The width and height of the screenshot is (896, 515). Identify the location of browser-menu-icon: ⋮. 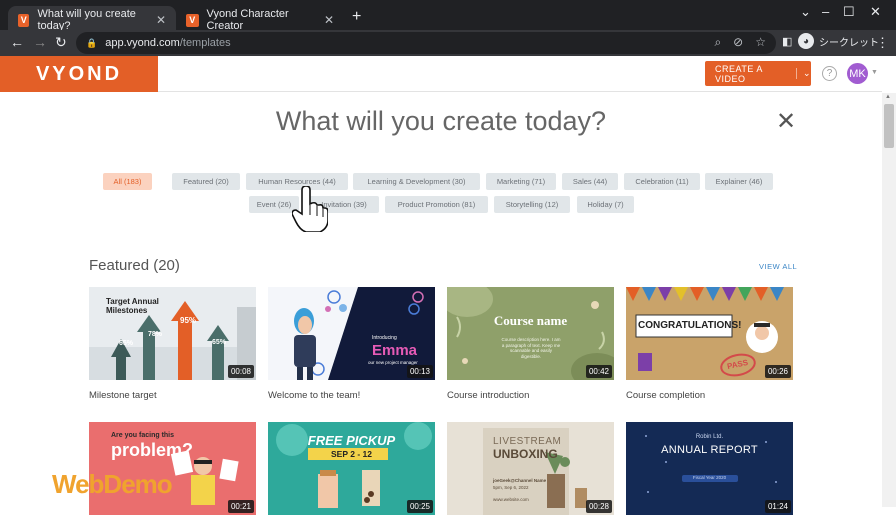
(882, 43).